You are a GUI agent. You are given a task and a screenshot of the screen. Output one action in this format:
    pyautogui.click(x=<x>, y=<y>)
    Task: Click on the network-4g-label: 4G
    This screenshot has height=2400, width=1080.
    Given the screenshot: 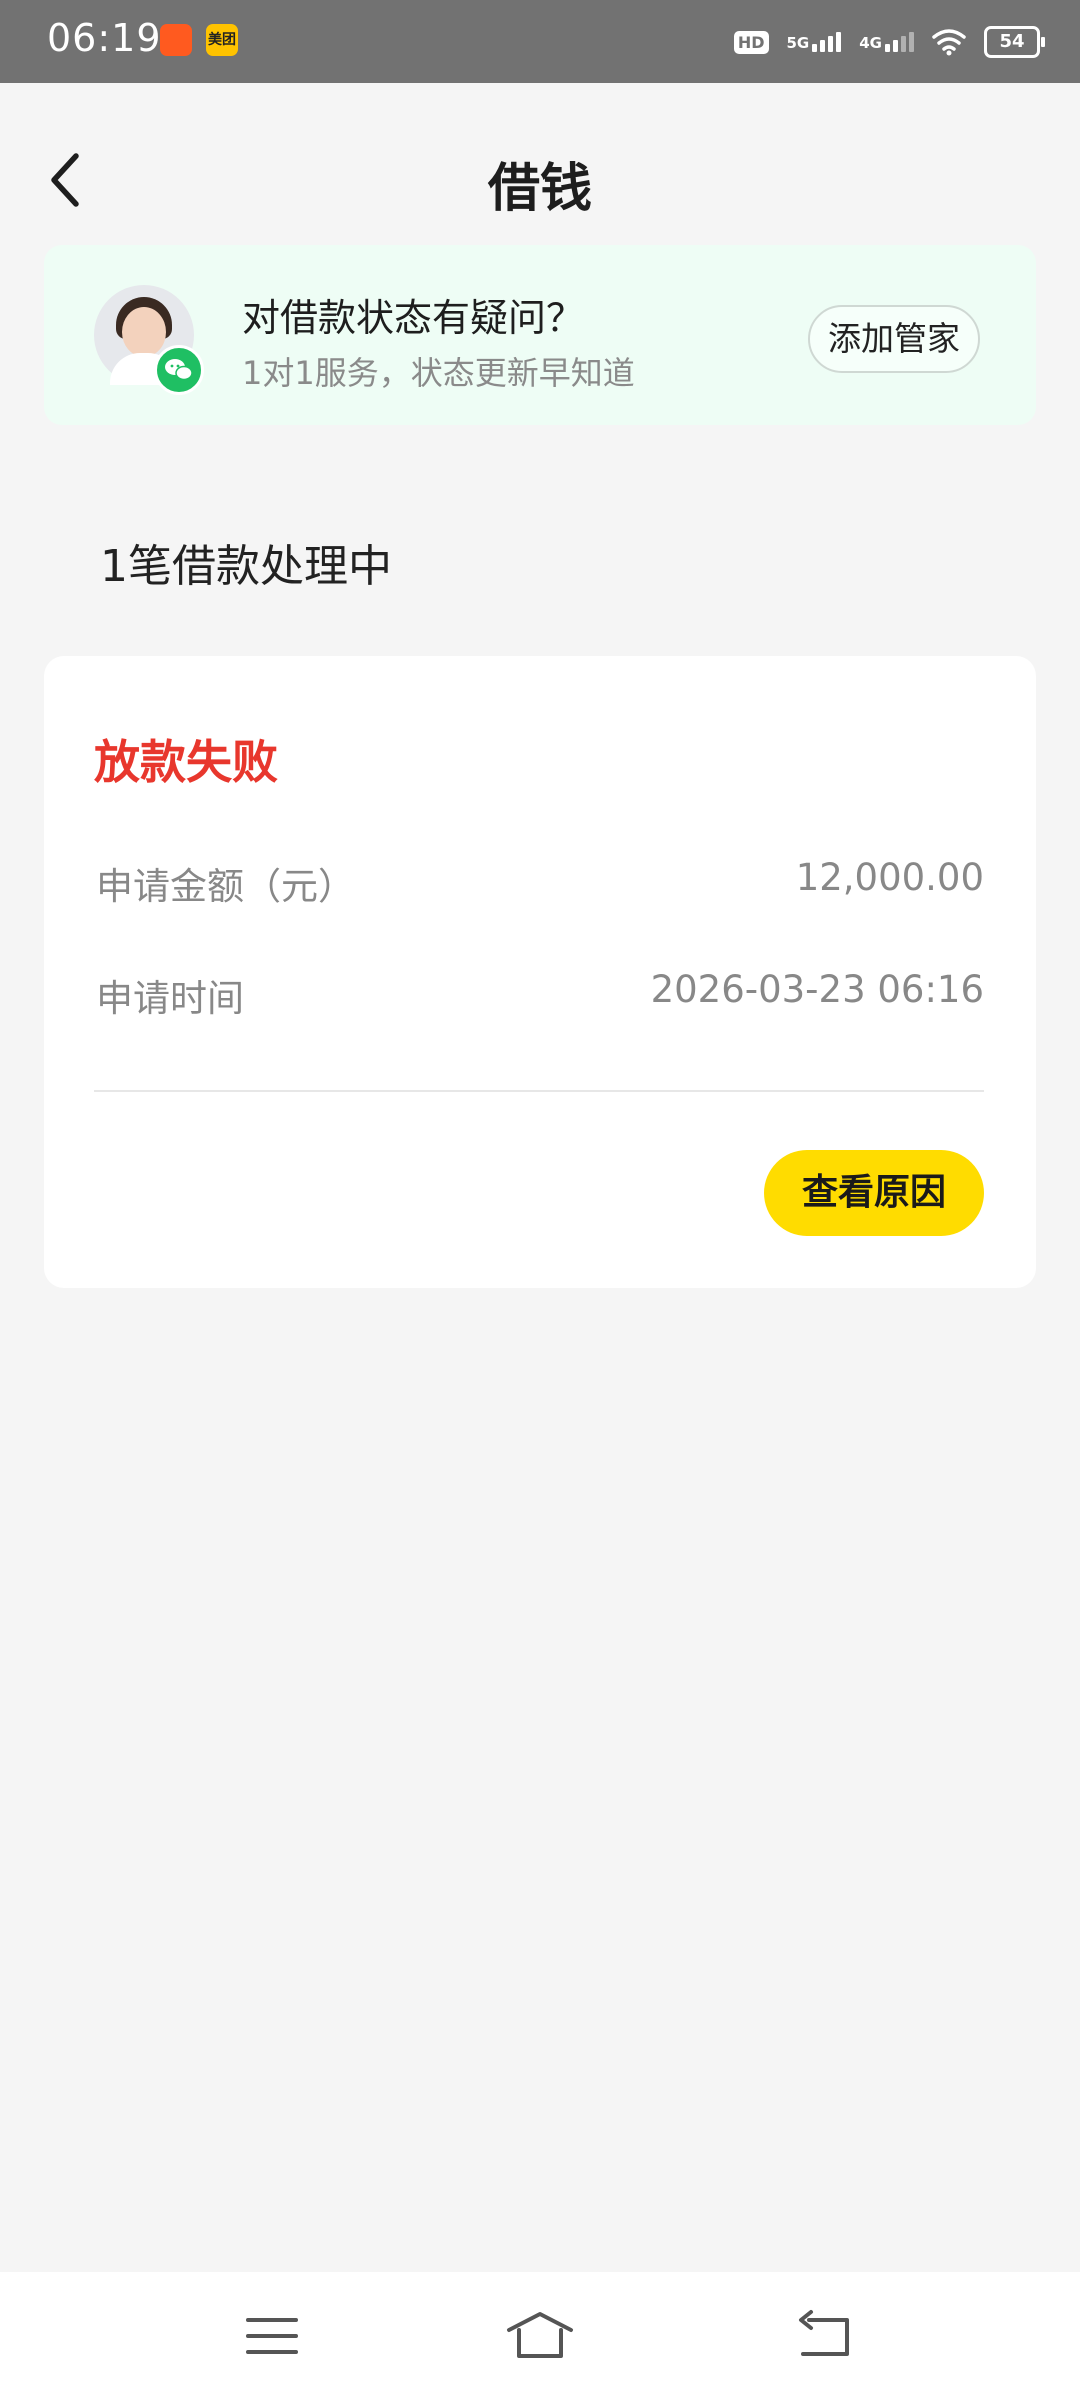 What is the action you would take?
    pyautogui.click(x=870, y=43)
    